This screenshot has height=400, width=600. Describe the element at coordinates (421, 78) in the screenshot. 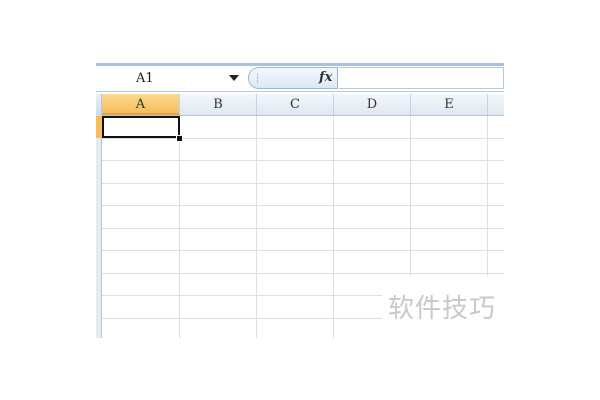

I see `formula-input` at that location.